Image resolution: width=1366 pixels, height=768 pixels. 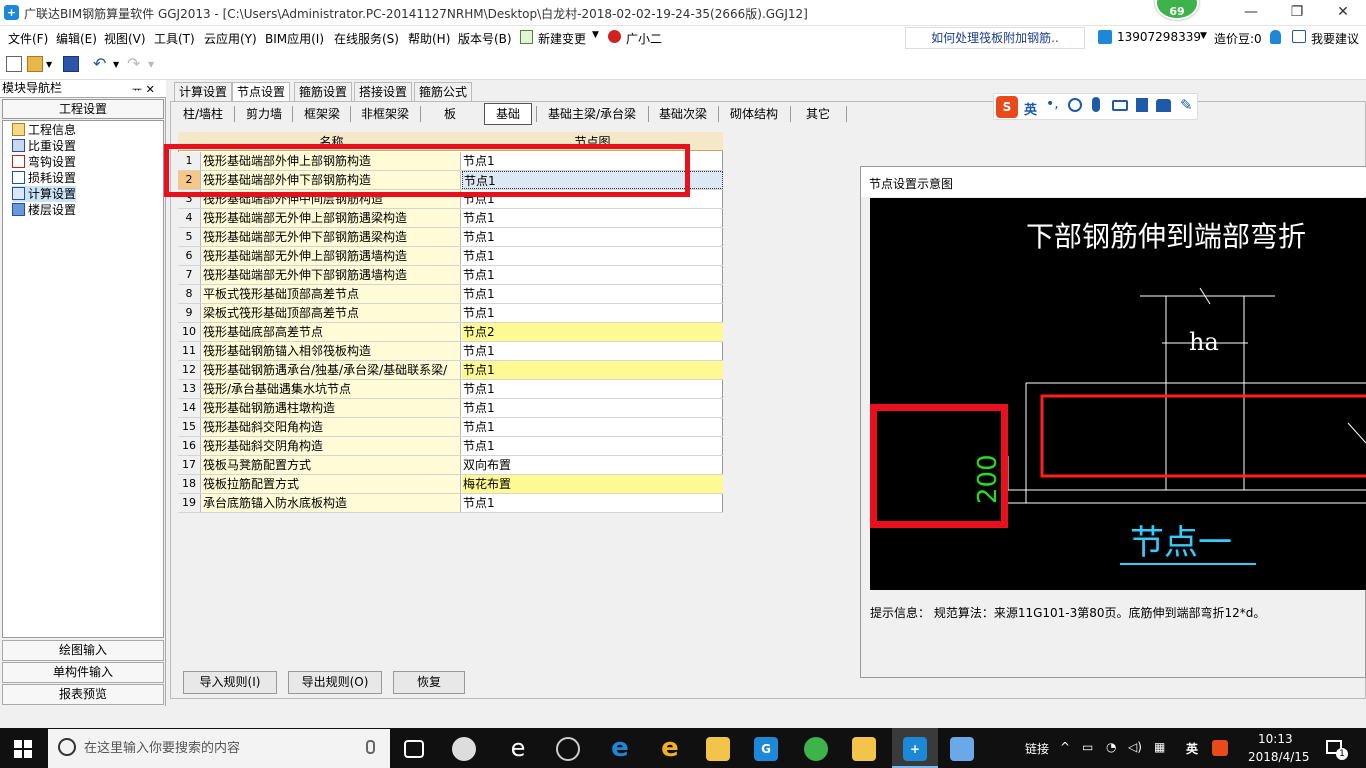 I want to click on table-row: 6 筏形基础端部无外伸上部钢筋遇墙构造 节点1, so click(x=450, y=256).